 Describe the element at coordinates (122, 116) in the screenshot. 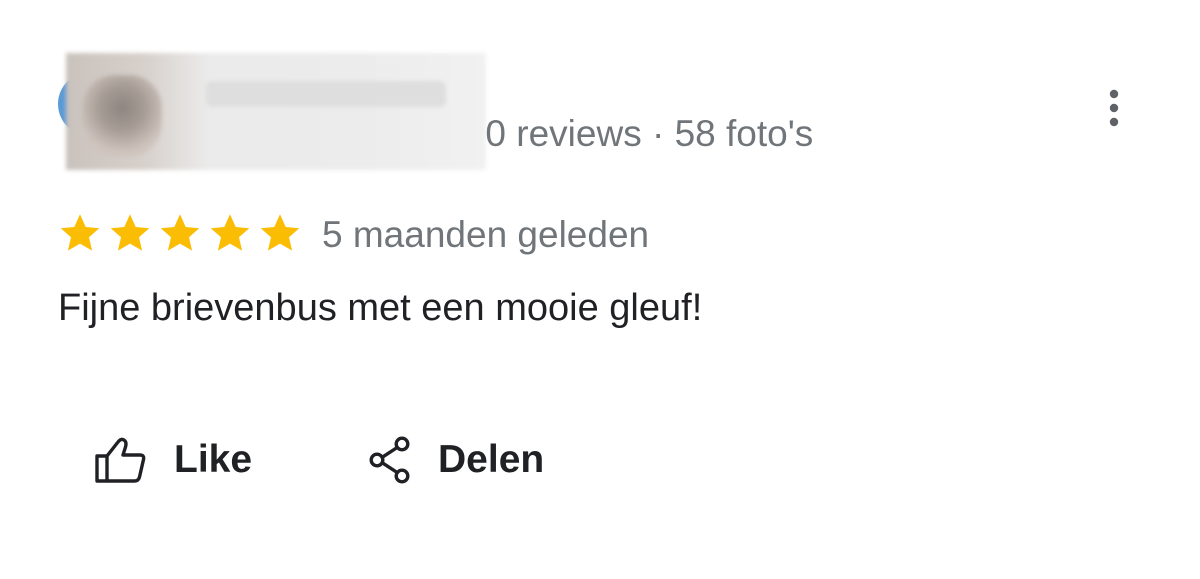

I see `avatar-blurred-photo` at that location.